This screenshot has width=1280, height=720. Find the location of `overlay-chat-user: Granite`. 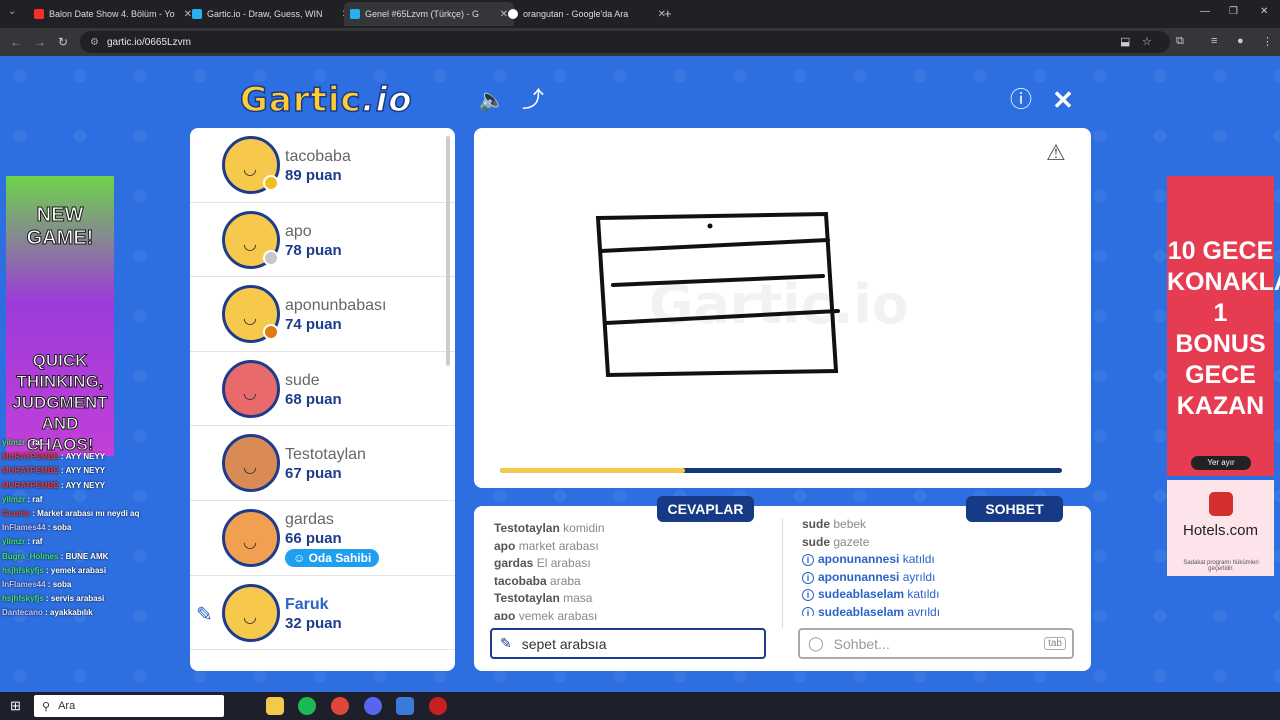

overlay-chat-user: Granite is located at coordinates (16, 514).